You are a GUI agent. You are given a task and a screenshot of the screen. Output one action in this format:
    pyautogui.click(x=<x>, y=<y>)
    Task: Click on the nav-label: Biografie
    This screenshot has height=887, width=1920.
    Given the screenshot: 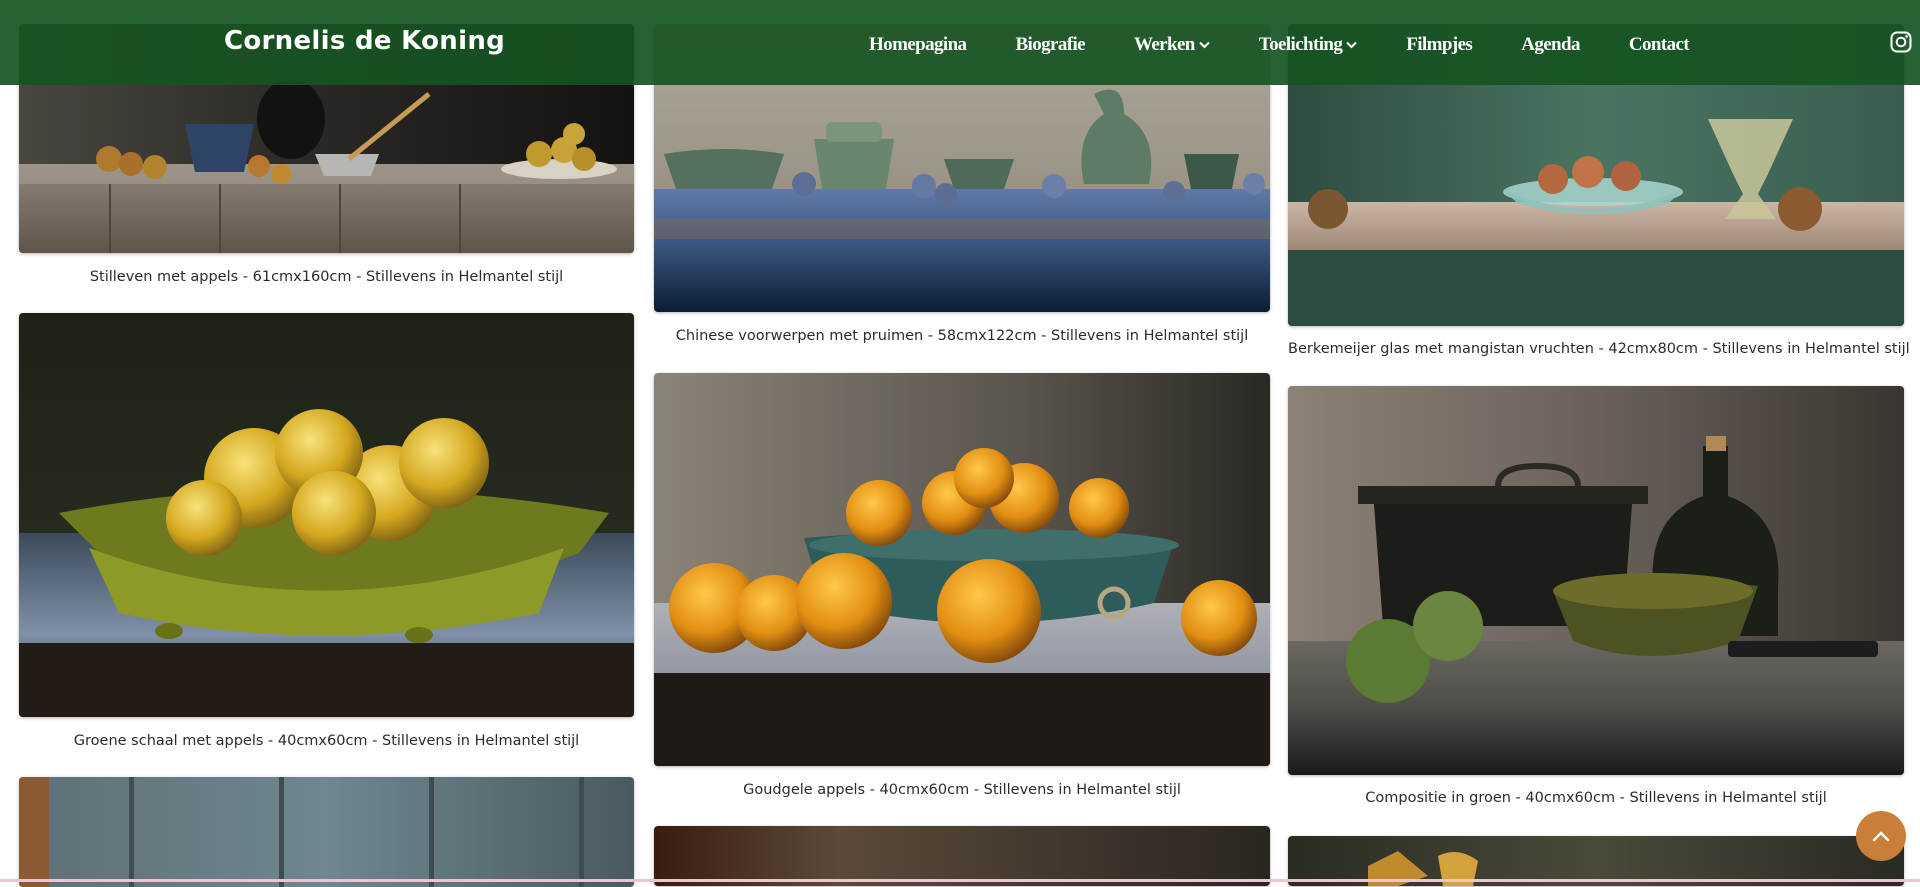 What is the action you would take?
    pyautogui.click(x=1050, y=44)
    